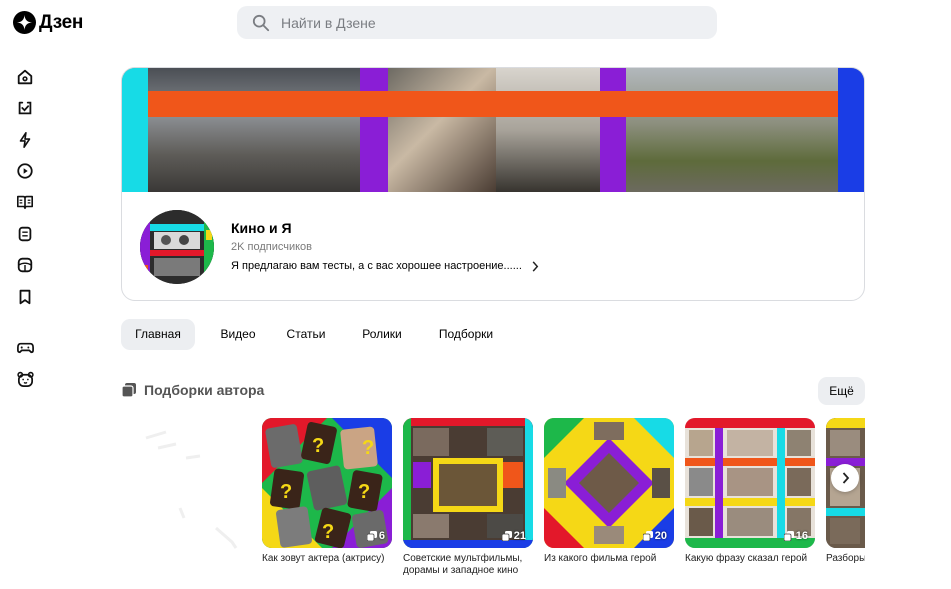  What do you see at coordinates (660, 536) in the screenshot?
I see `collection-count: 20` at bounding box center [660, 536].